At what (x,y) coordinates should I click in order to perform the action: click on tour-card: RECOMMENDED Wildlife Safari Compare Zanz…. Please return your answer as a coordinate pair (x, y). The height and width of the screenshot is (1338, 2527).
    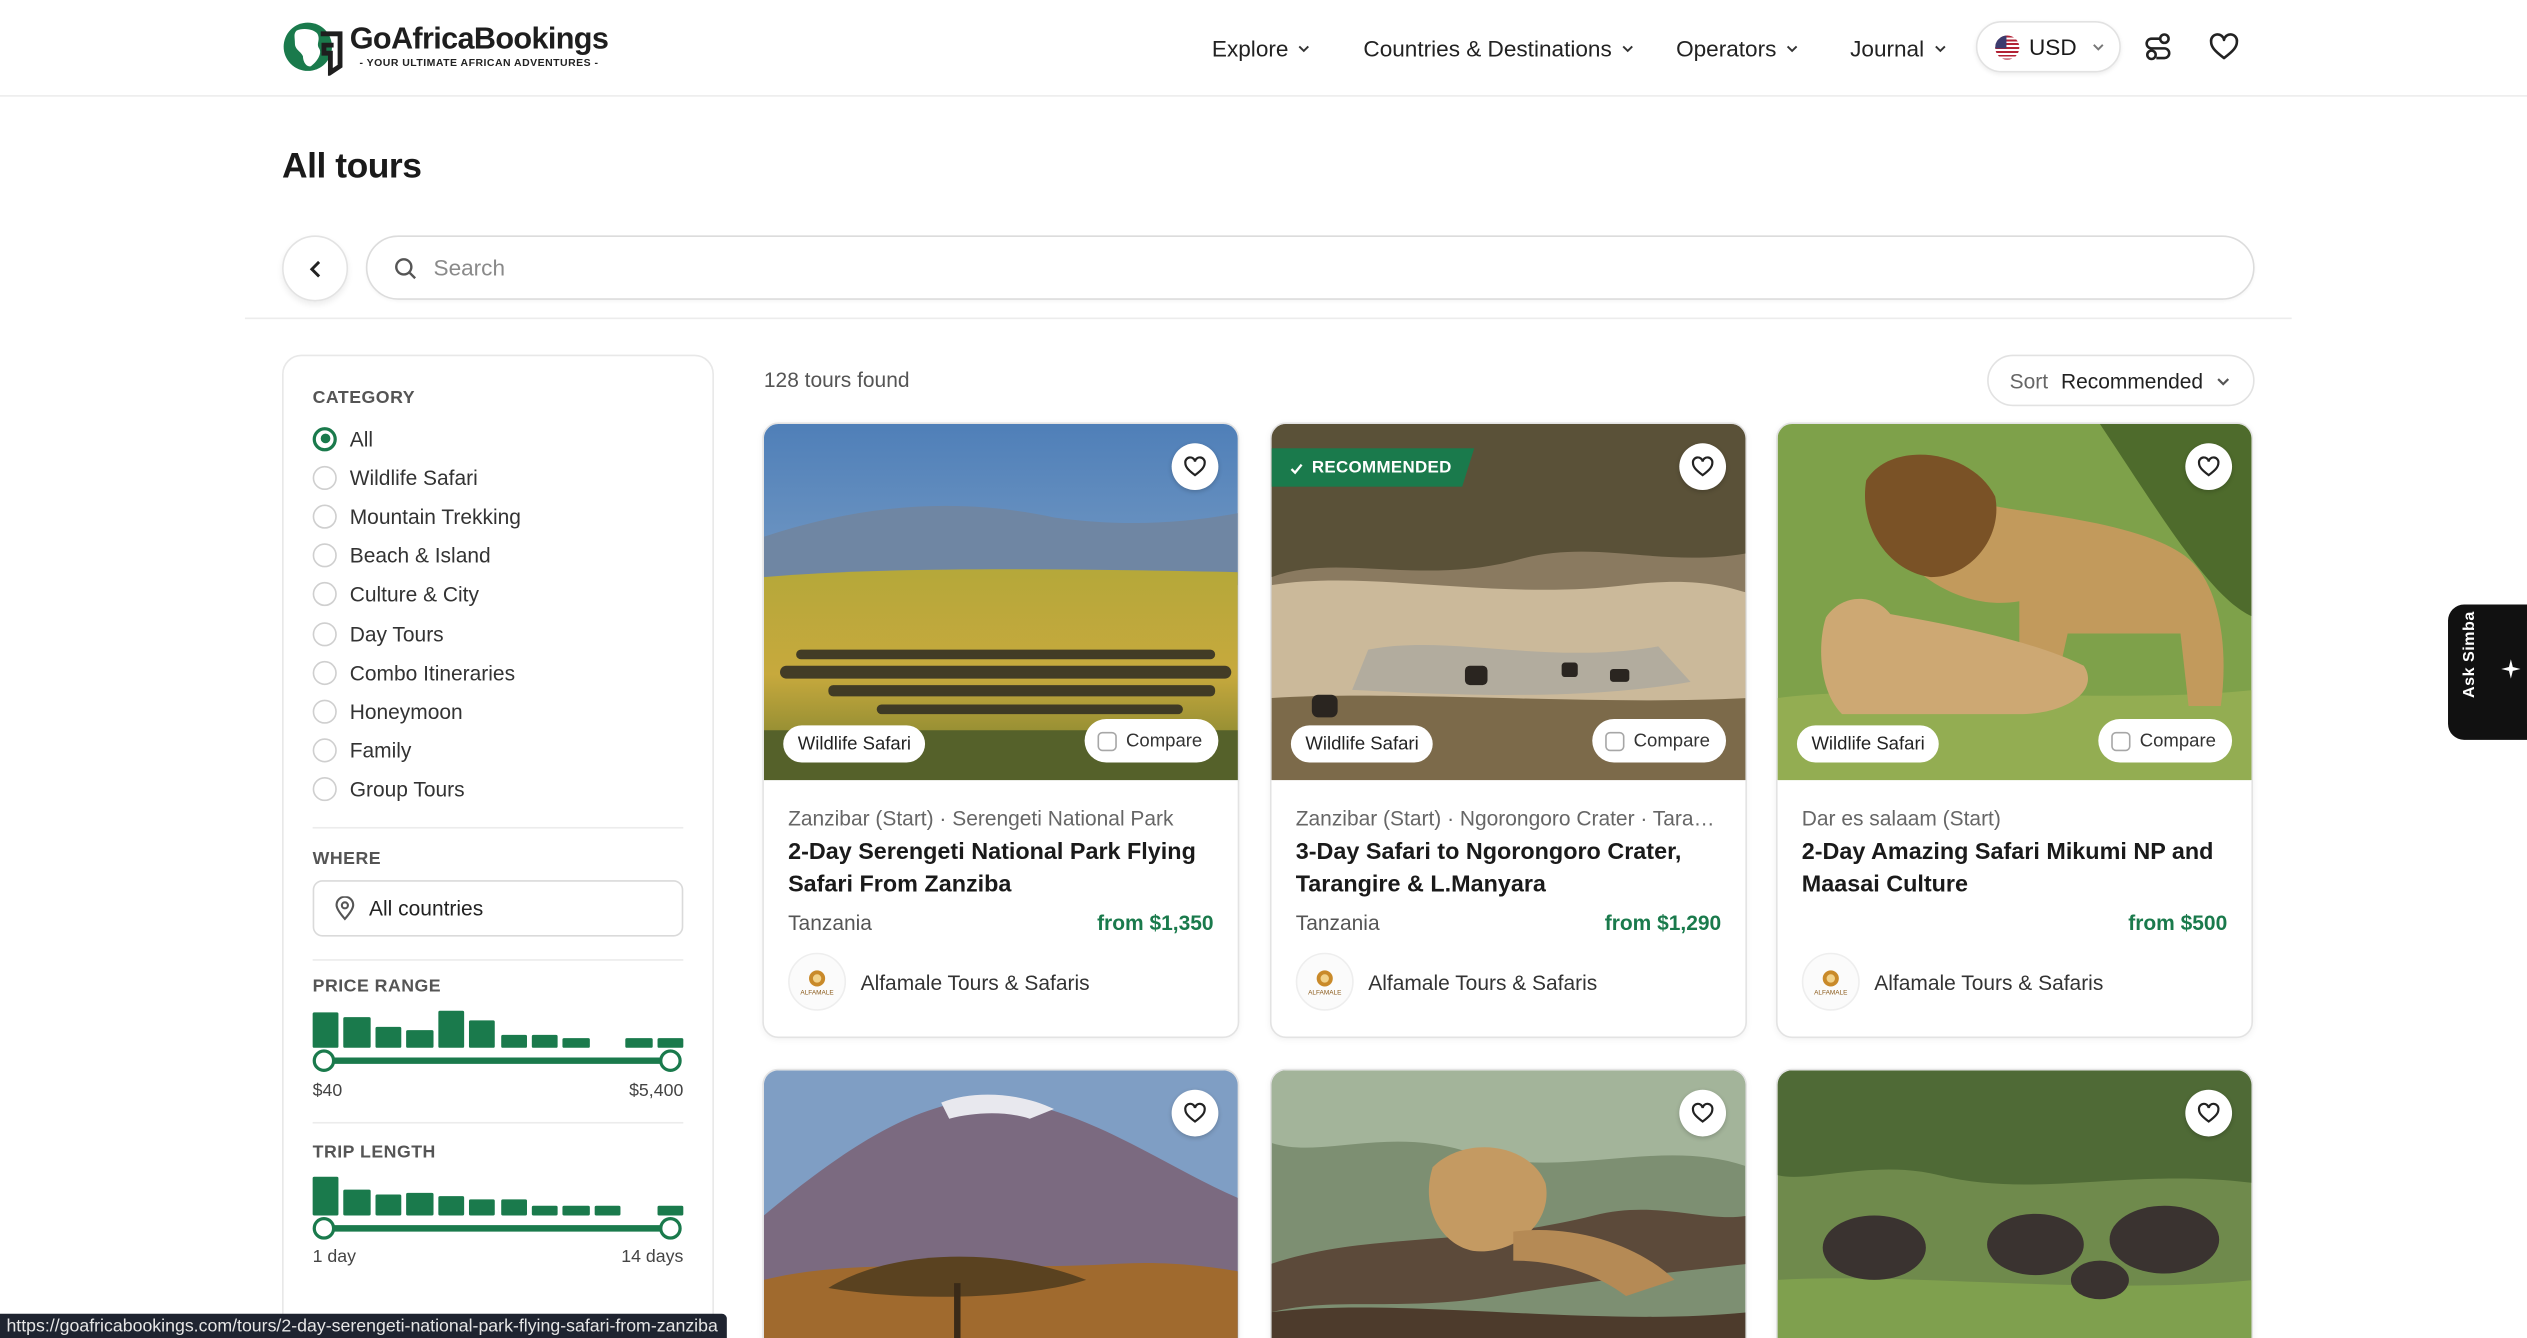
    Looking at the image, I should click on (1508, 730).